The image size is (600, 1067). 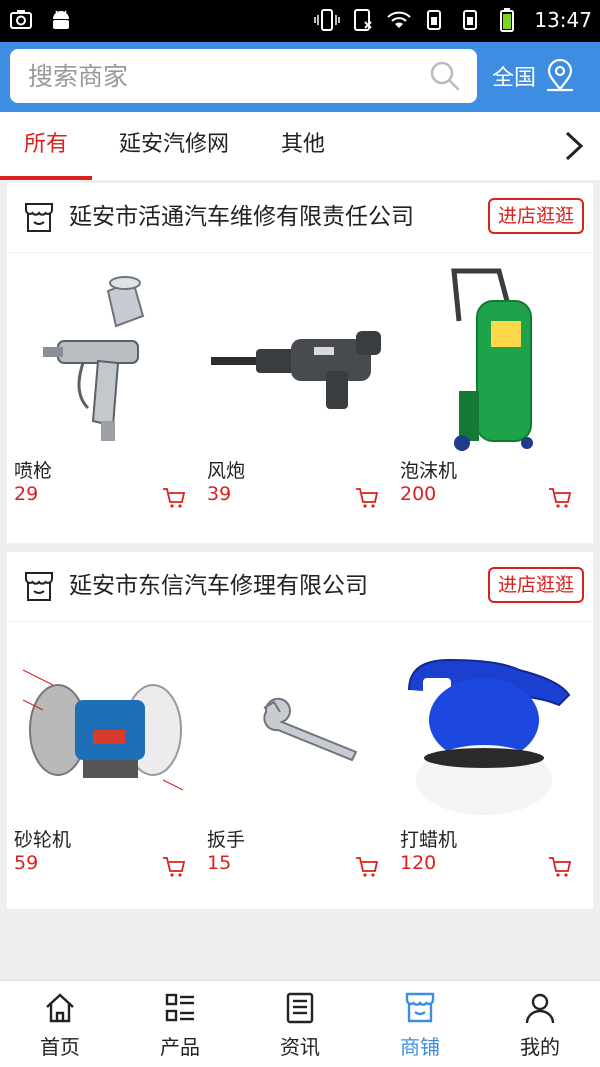 What do you see at coordinates (226, 471) in the screenshot?
I see `product-name: 风炮` at bounding box center [226, 471].